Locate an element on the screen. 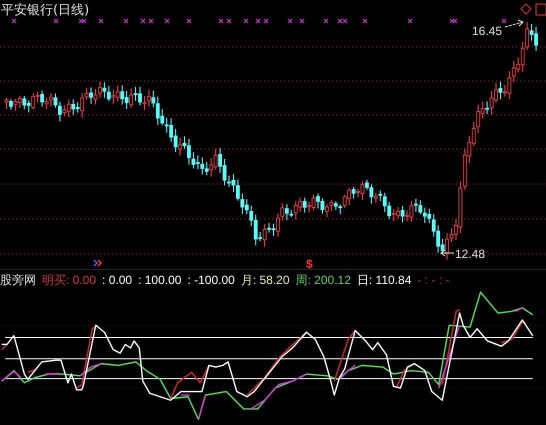 This screenshot has height=425, width=546. low-price-label: 12.48 is located at coordinates (470, 254).